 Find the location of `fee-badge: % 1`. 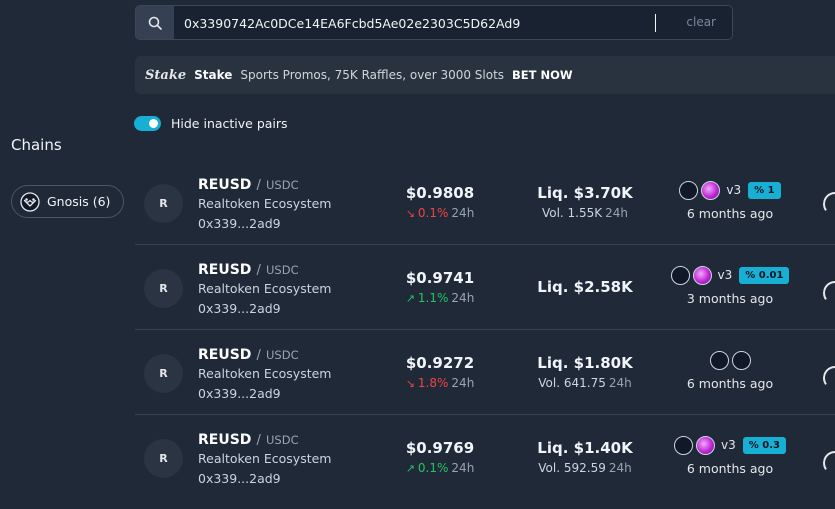

fee-badge: % 1 is located at coordinates (764, 190).